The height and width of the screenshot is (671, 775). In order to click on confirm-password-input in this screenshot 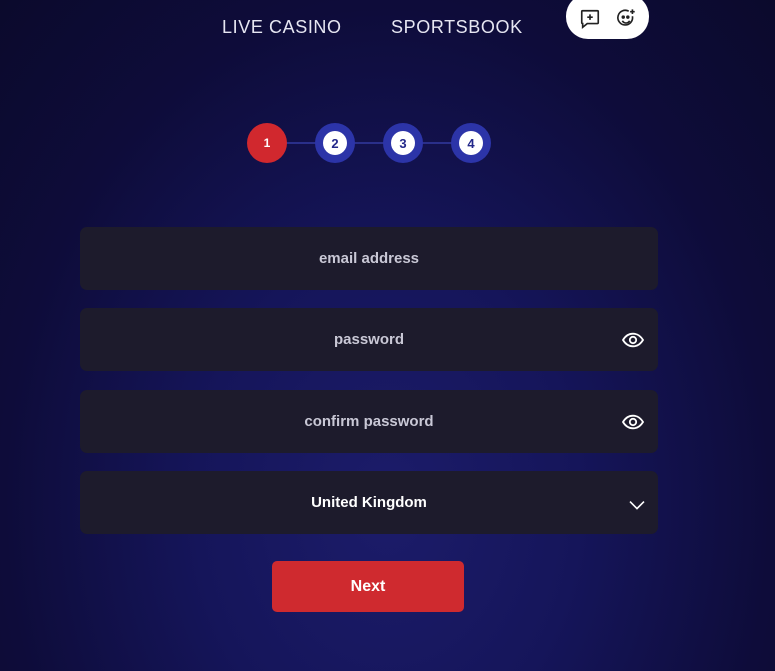, I will do `click(369, 421)`.